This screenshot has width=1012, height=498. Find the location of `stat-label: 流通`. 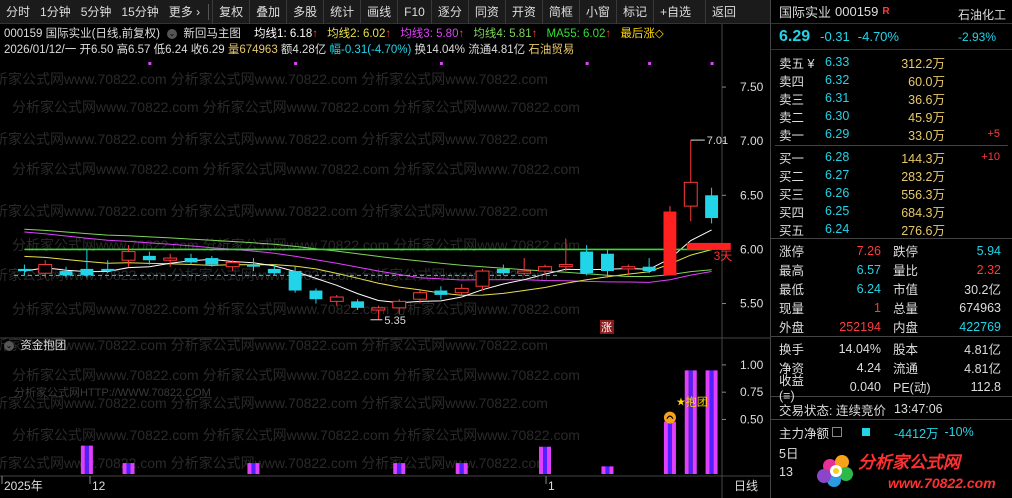

stat-label: 流通 is located at coordinates (906, 369).